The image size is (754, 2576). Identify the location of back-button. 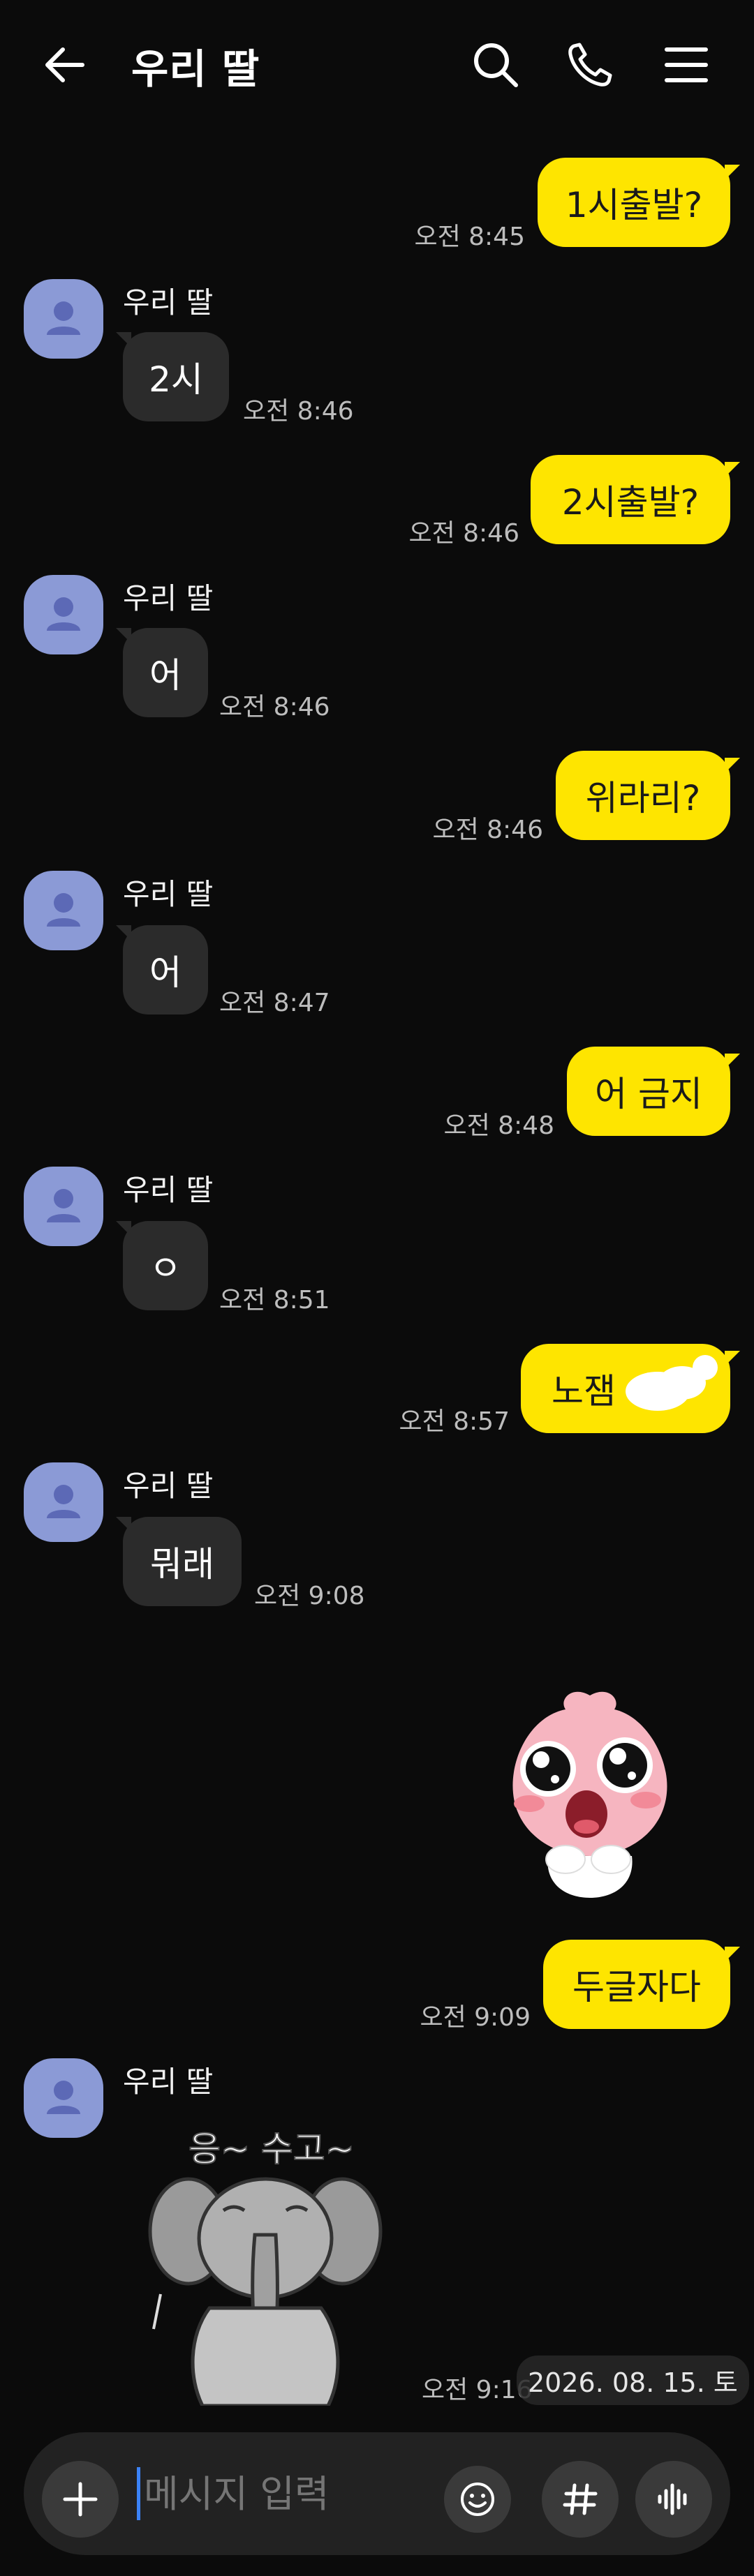
(65, 65).